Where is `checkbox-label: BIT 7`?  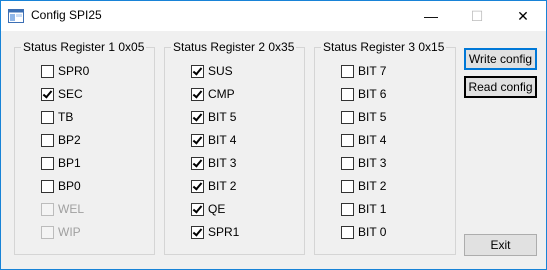 checkbox-label: BIT 7 is located at coordinates (372, 71).